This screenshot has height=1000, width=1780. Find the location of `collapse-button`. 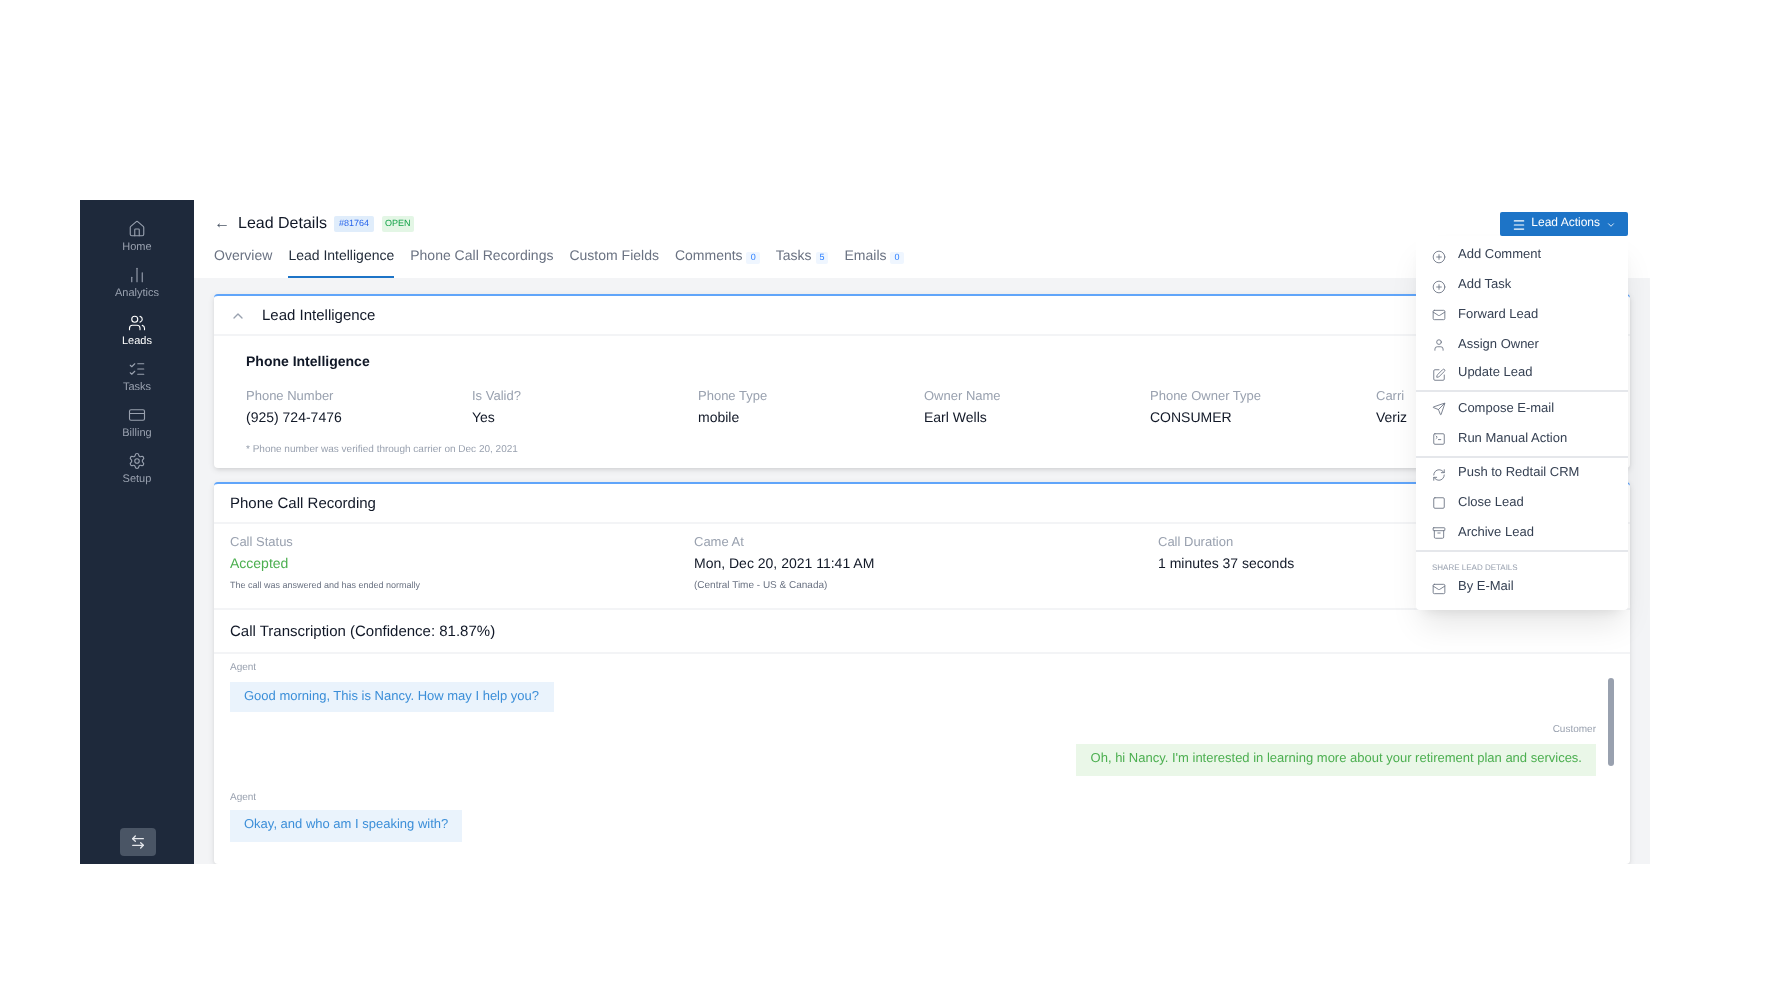

collapse-button is located at coordinates (137, 842).